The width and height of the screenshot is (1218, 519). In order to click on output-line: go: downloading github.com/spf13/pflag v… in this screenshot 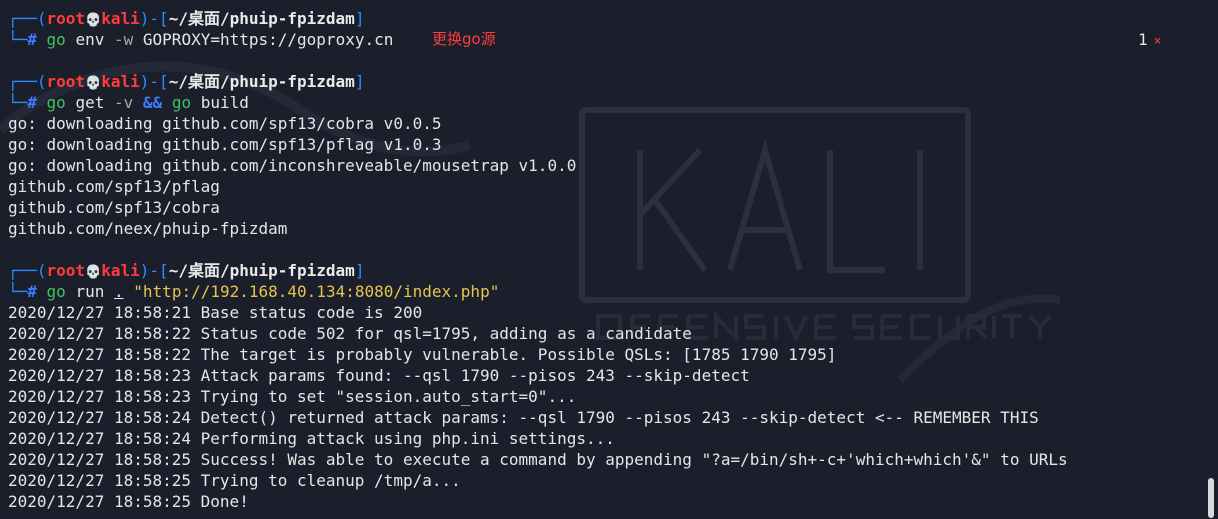, I will do `click(225, 144)`.